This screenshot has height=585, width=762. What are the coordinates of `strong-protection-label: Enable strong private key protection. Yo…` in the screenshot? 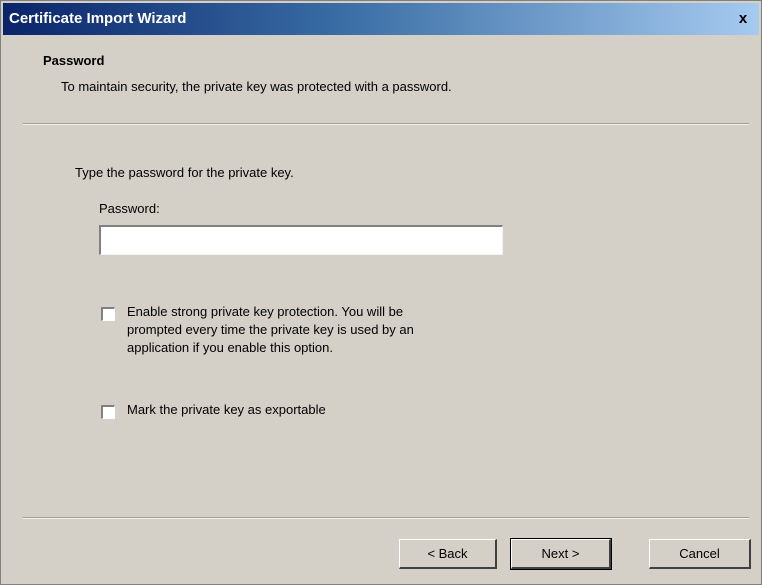 It's located at (270, 330).